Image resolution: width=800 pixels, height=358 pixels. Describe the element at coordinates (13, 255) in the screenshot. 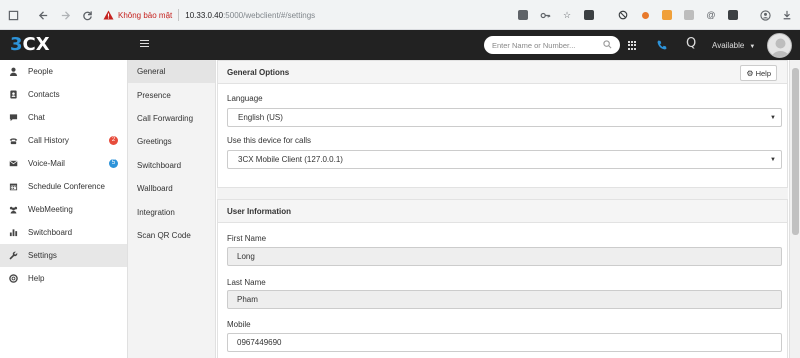

I see `wrench-icon` at that location.